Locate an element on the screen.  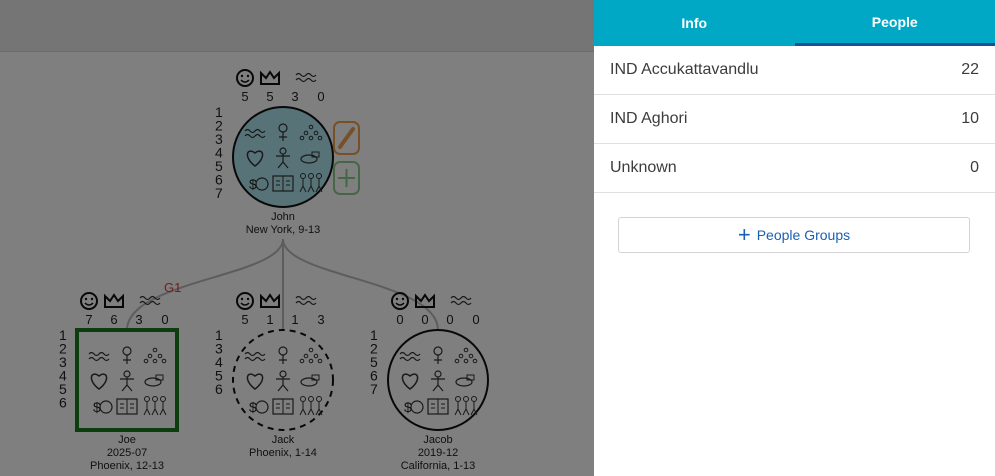
list-item: Unknown 0 is located at coordinates (794, 168).